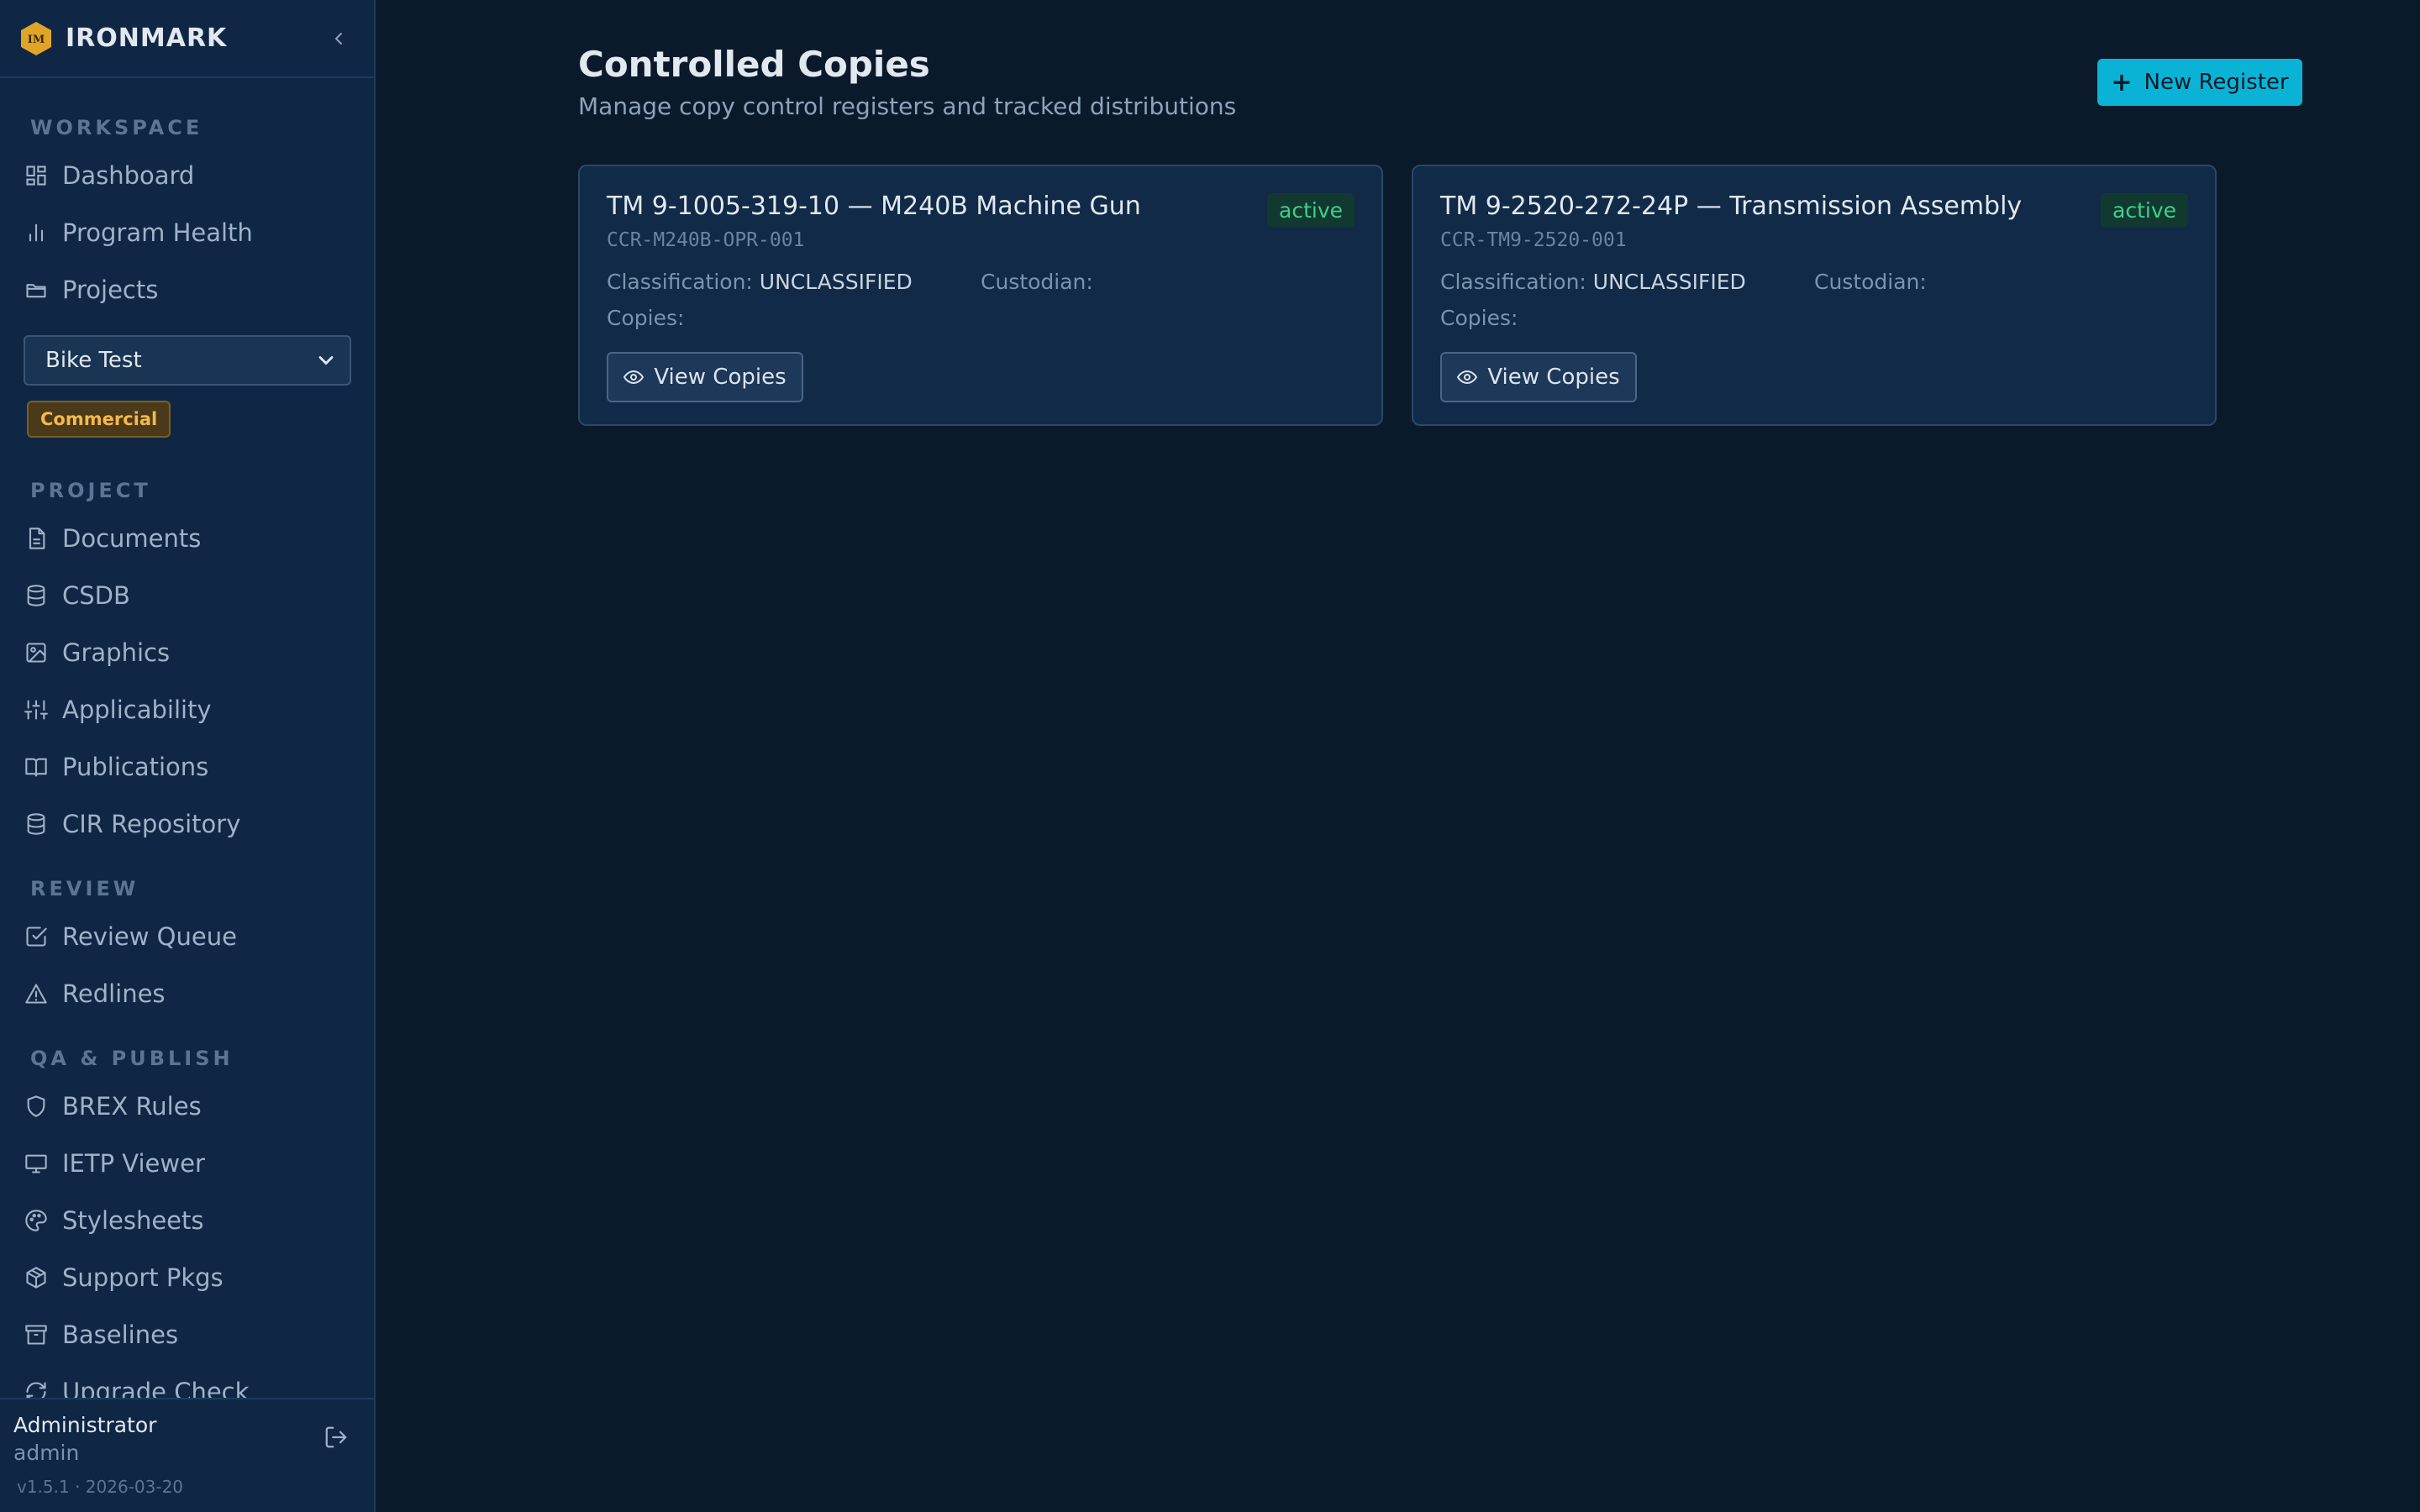  What do you see at coordinates (156, 1388) in the screenshot?
I see `sidebar-item-label: Upgrade Check` at bounding box center [156, 1388].